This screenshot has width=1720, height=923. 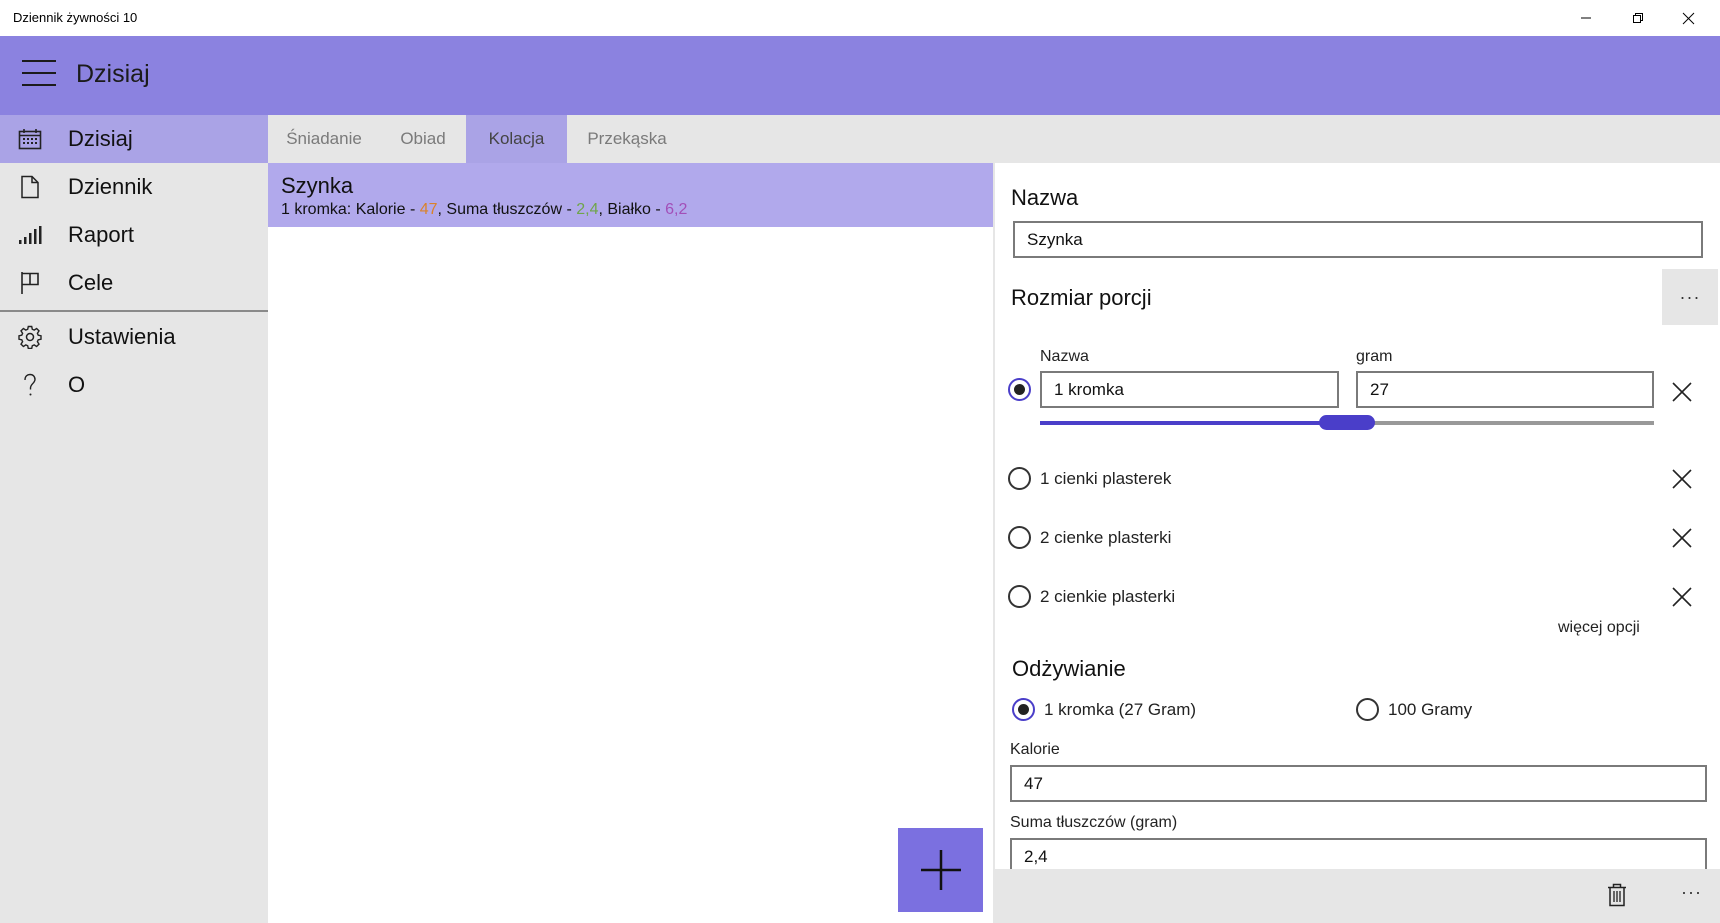 I want to click on tab-kolacja: Kolacja, so click(x=516, y=139).